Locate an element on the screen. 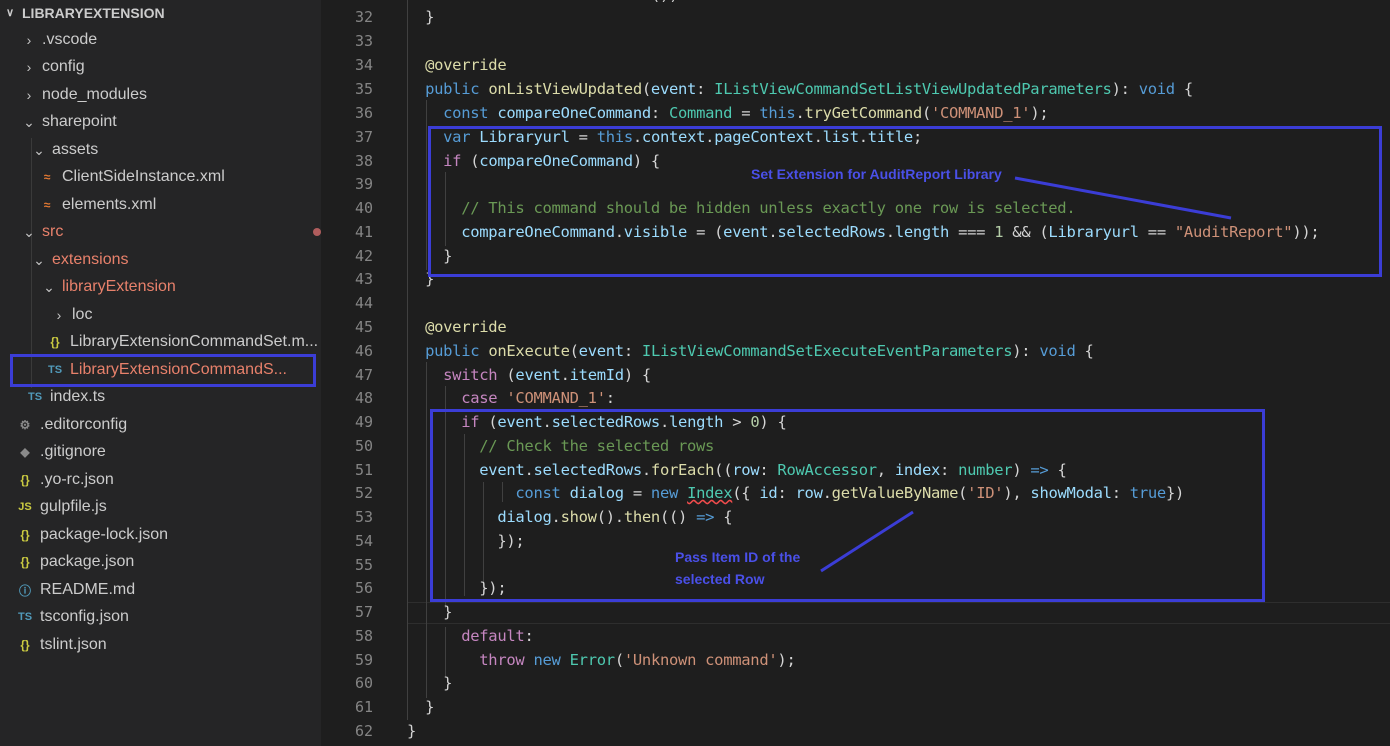 This screenshot has height=746, width=1390. tree-item-node-modules: › node_modules is located at coordinates (160, 95).